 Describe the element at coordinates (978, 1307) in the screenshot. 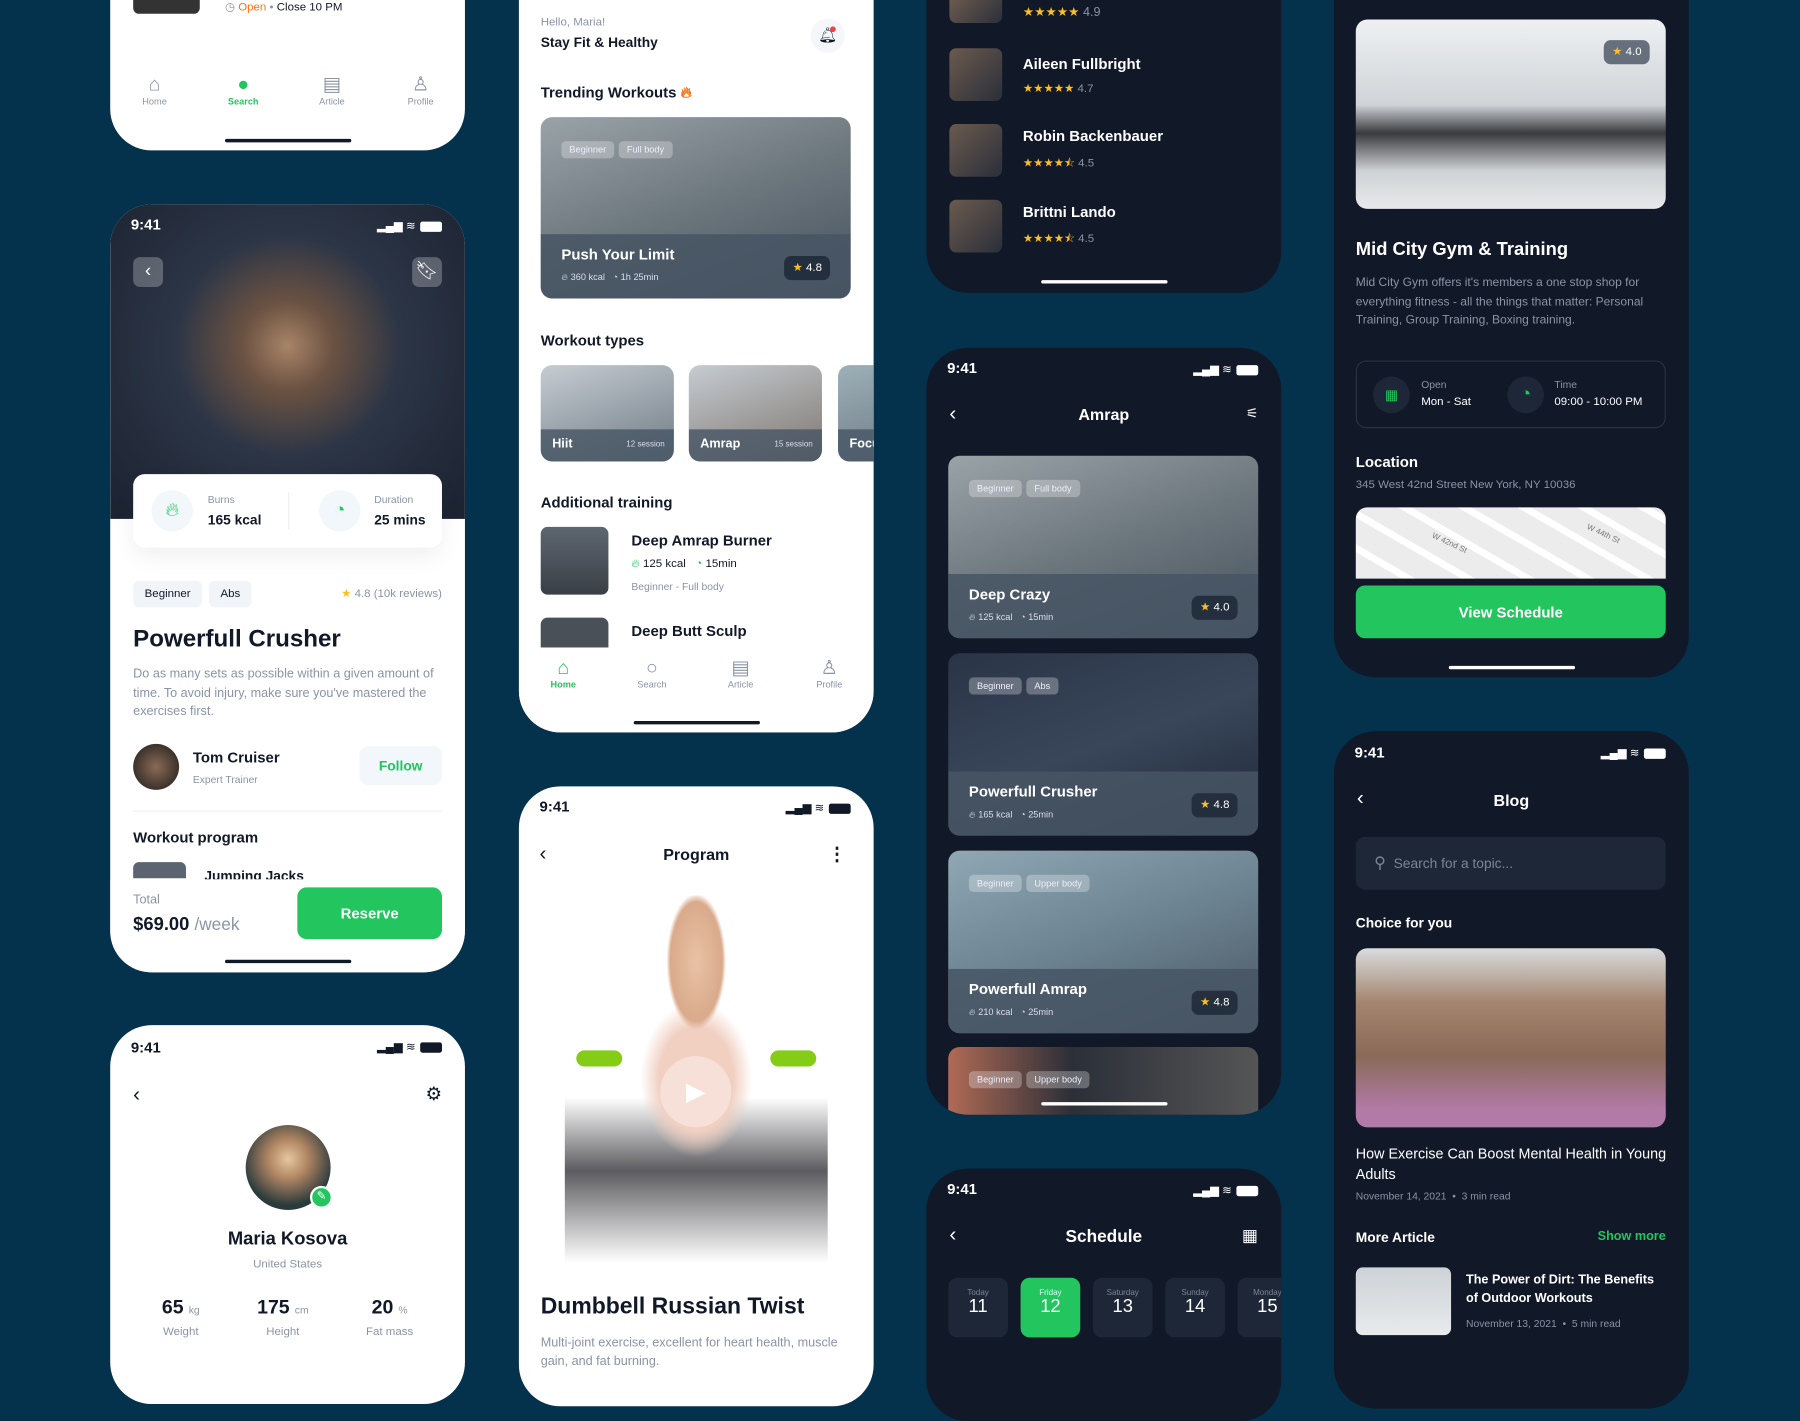

I see `day-chip: Today 11` at that location.